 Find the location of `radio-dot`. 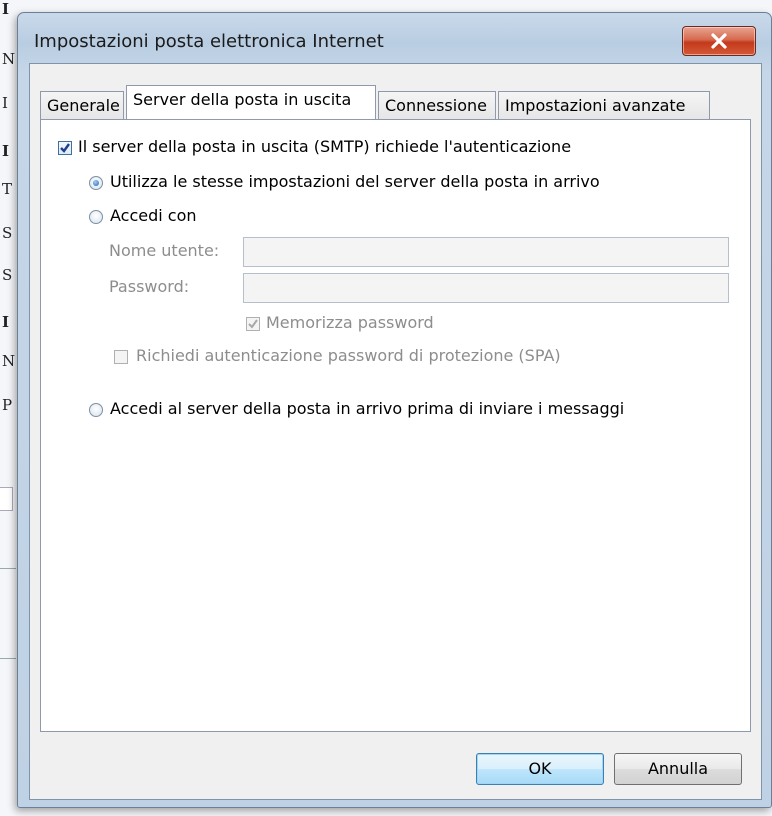

radio-dot is located at coordinates (96, 183).